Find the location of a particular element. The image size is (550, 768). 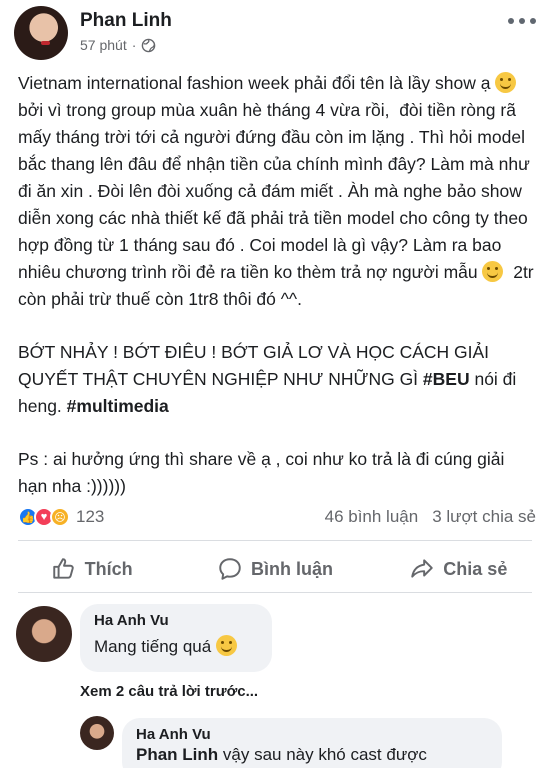

comment-text-content: Mang tiếng quá is located at coordinates (155, 646).